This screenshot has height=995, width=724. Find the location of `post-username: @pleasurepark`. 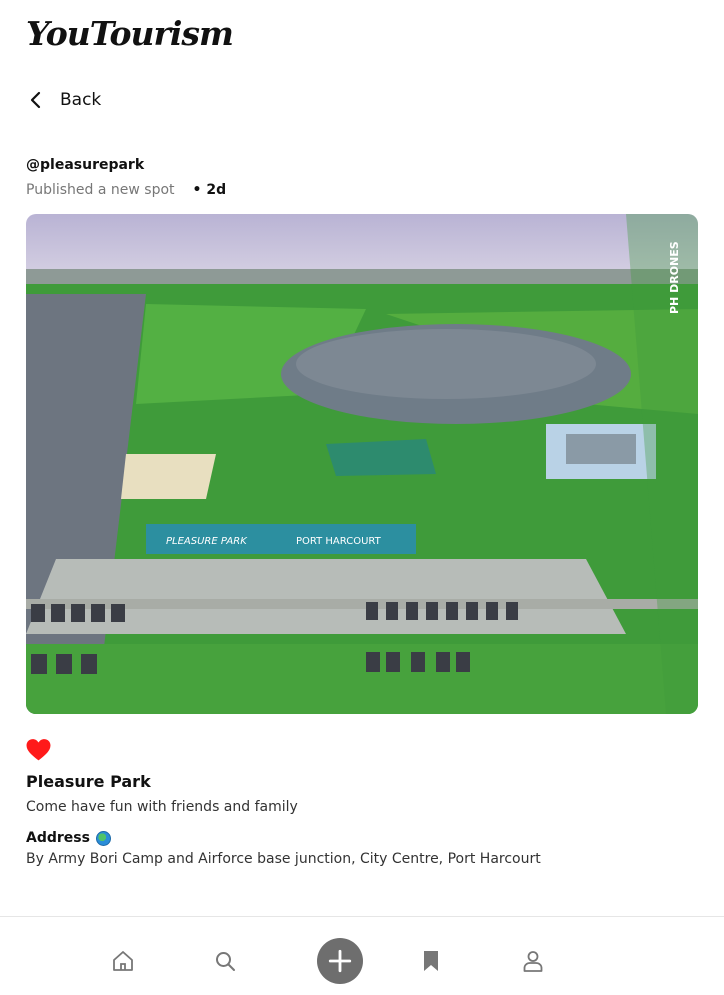

post-username: @pleasurepark is located at coordinates (85, 165).